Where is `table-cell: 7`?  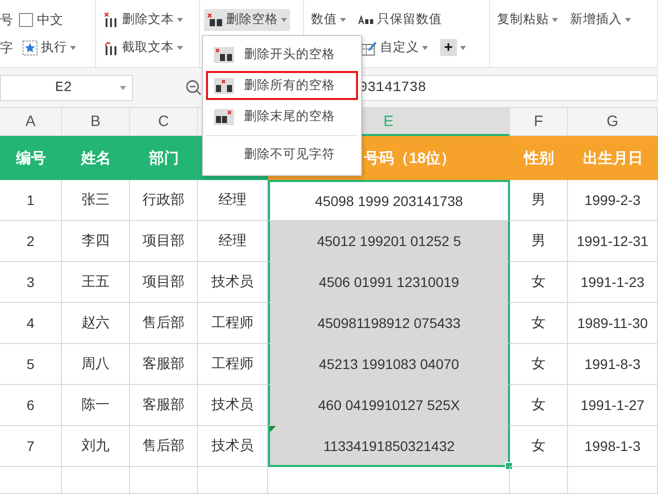 table-cell: 7 is located at coordinates (31, 446).